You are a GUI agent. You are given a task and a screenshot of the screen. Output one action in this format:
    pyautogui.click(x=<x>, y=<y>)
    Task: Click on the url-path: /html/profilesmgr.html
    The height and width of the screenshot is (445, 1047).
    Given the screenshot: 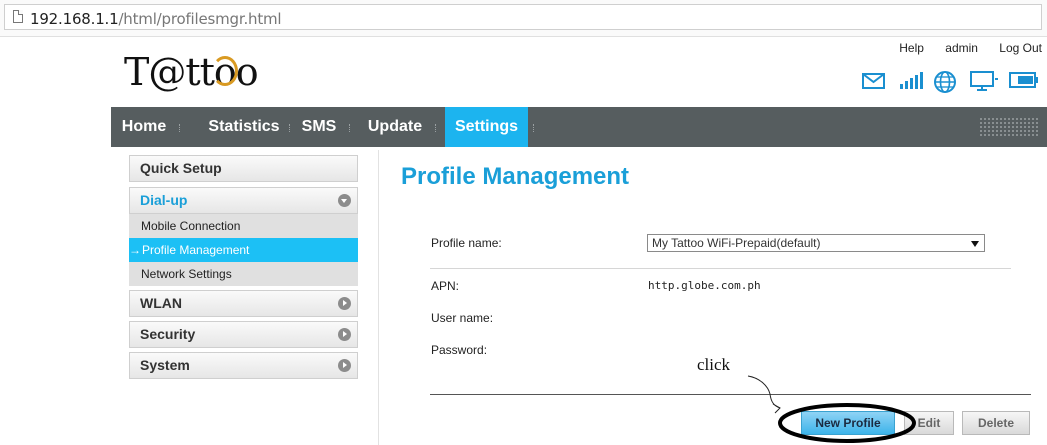 What is the action you would take?
    pyautogui.click(x=200, y=19)
    